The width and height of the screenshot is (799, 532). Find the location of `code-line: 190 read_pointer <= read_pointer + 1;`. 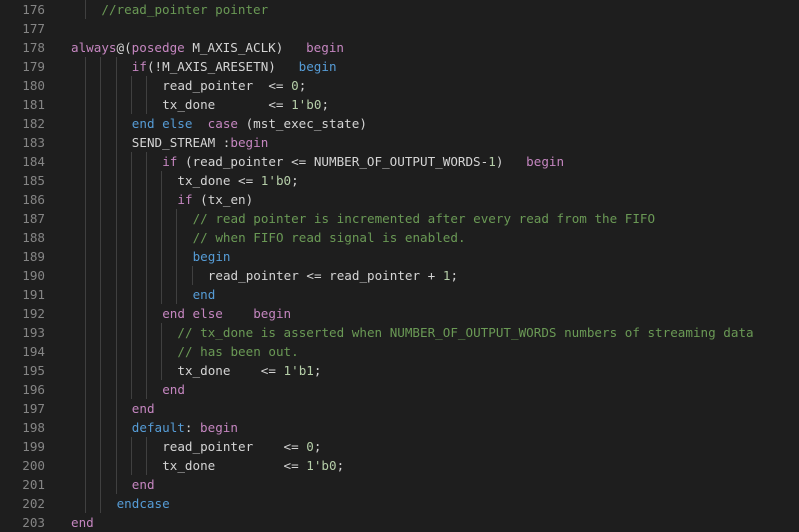

code-line: 190 read_pointer <= read_pointer + 1; is located at coordinates (399, 275).